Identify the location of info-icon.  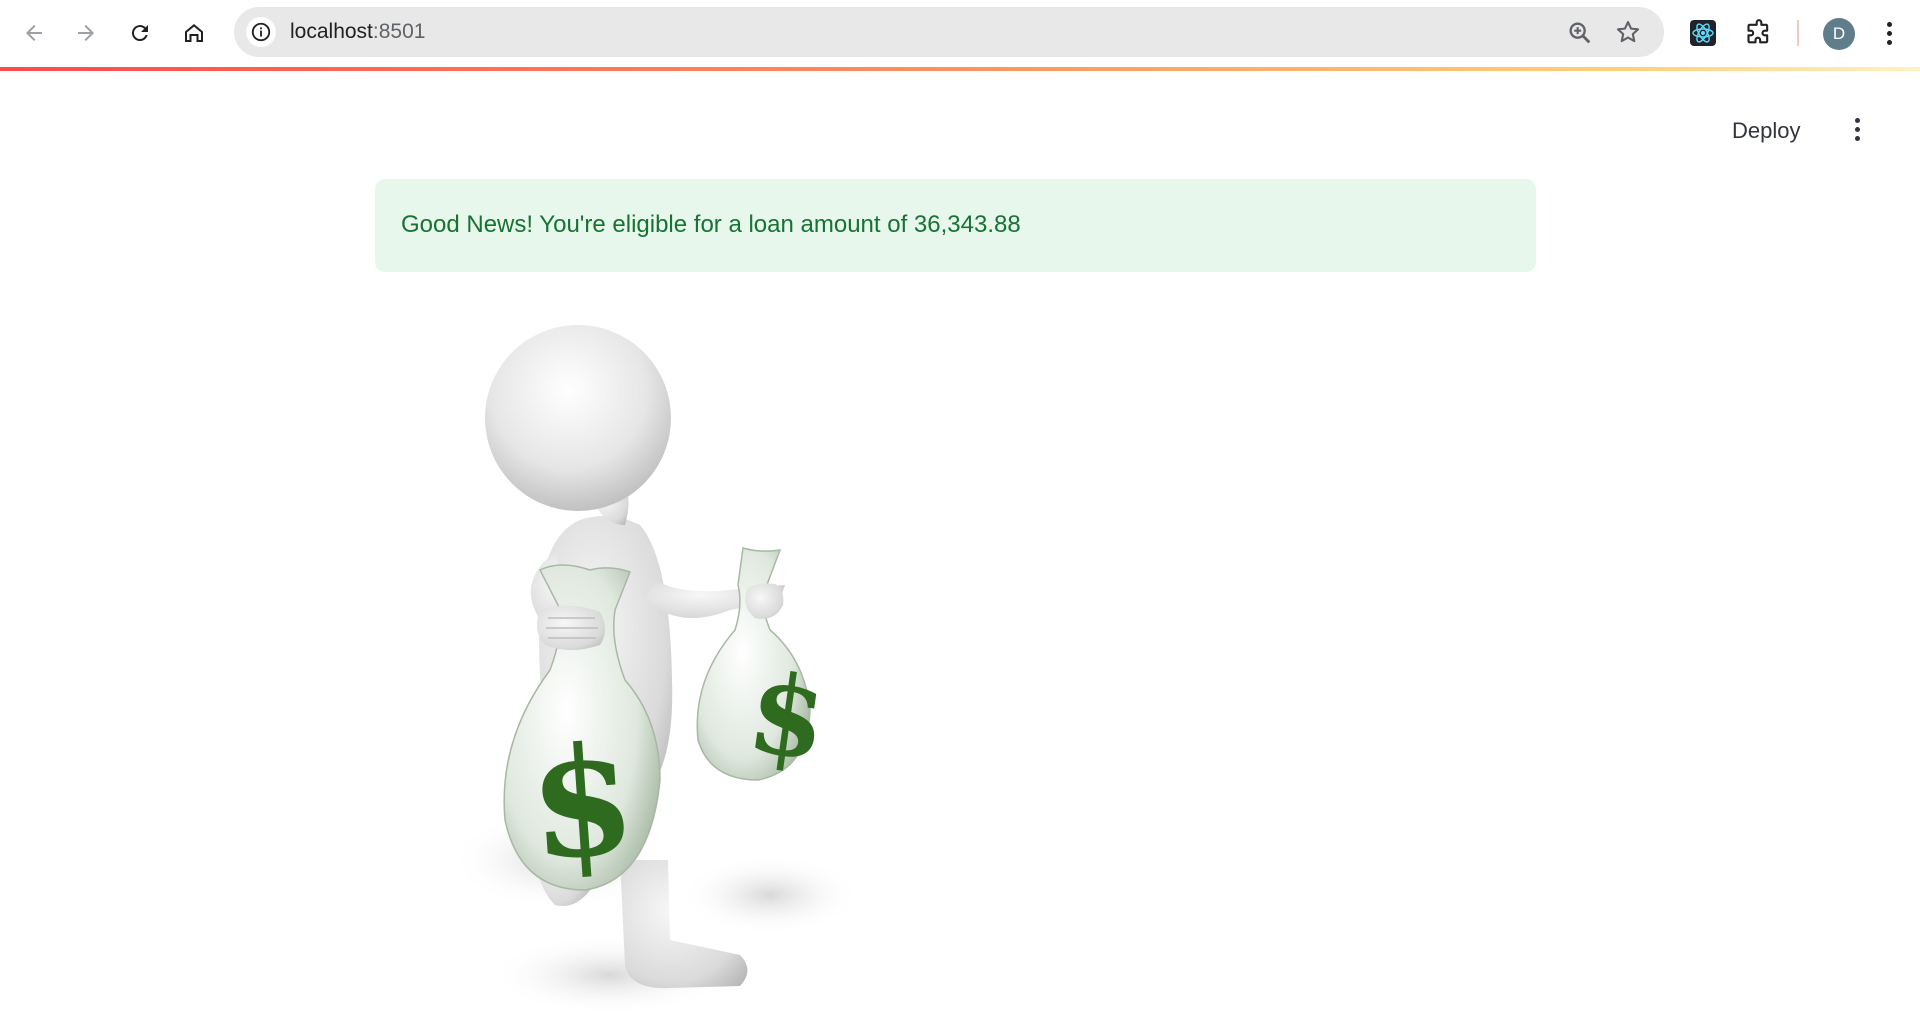
(261, 32).